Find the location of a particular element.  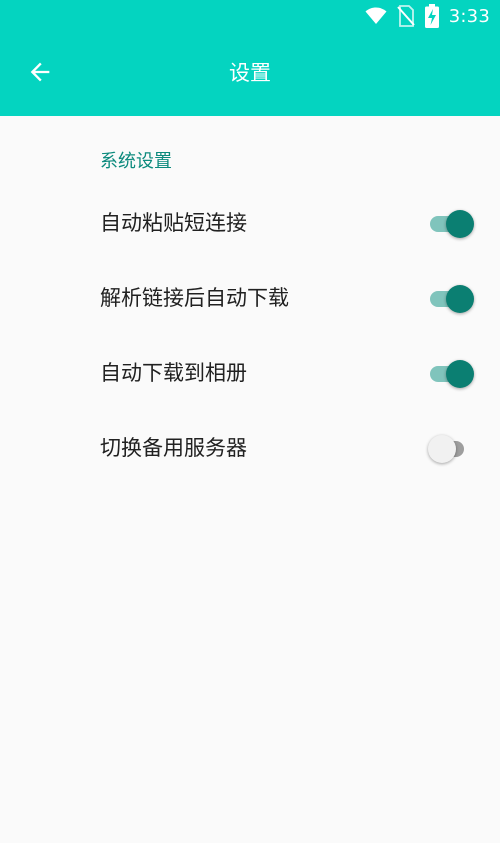

section-header-system-settings: 系统设置 is located at coordinates (136, 161).